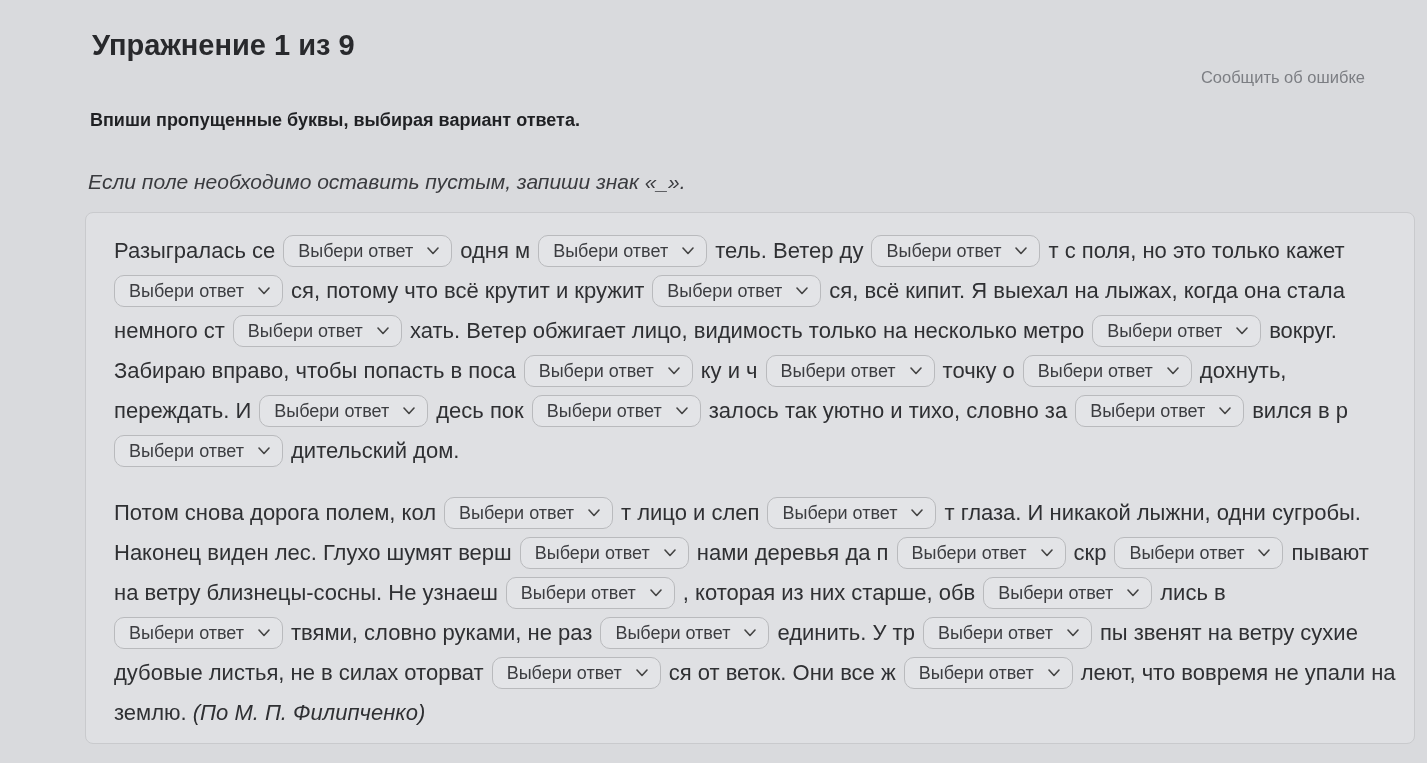 The width and height of the screenshot is (1427, 763). I want to click on exercise-title: Упражнение 1 из 9, so click(223, 45).